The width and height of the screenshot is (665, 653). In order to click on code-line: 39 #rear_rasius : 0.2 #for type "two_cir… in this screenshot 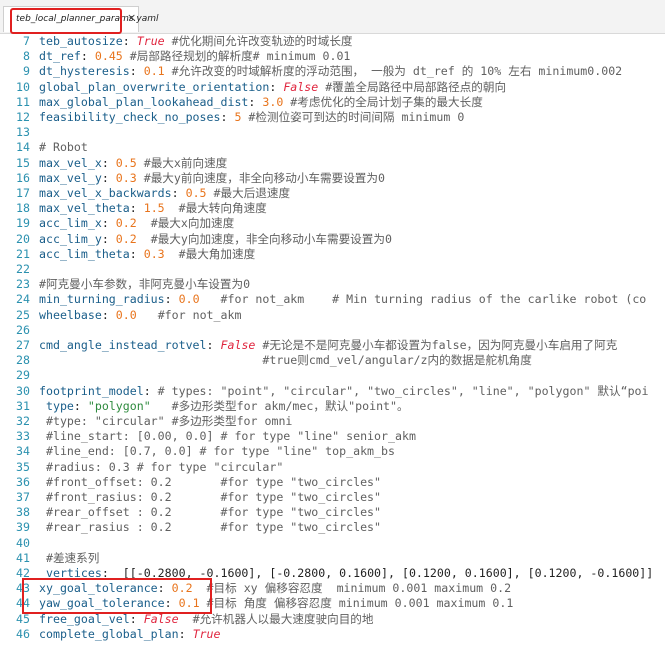, I will do `click(332, 527)`.